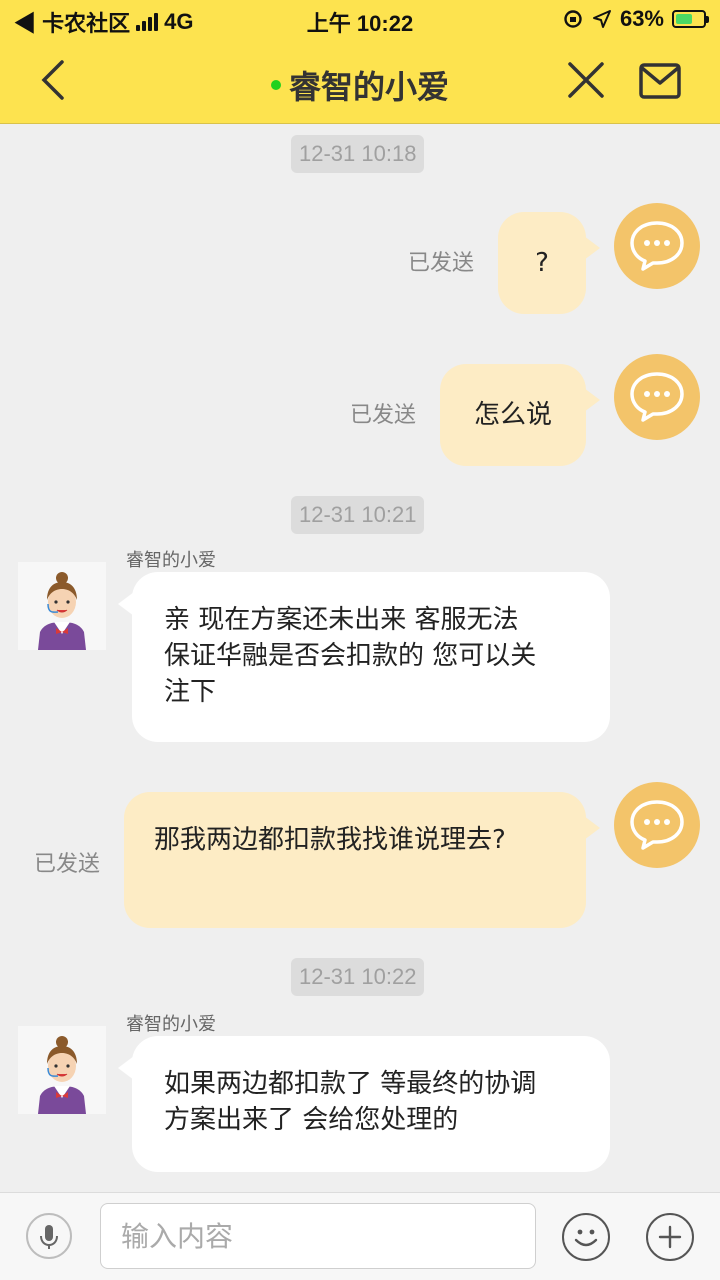  I want to click on input-bar, so click(360, 1236).